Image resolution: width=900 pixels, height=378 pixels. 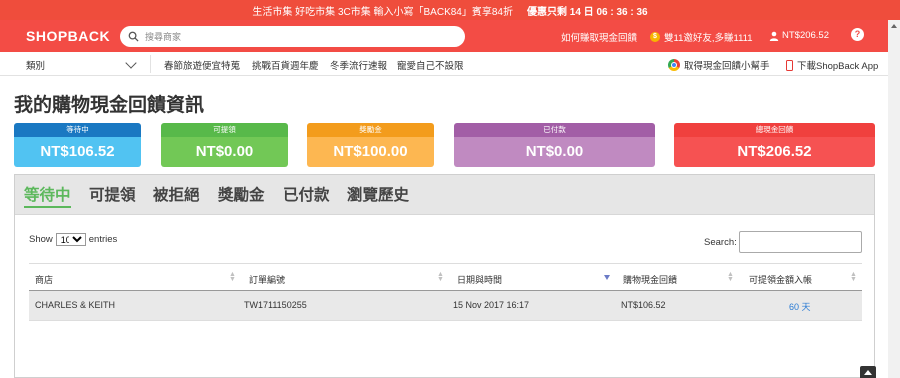 What do you see at coordinates (774, 130) in the screenshot?
I see `card-label: 總現金回饋` at bounding box center [774, 130].